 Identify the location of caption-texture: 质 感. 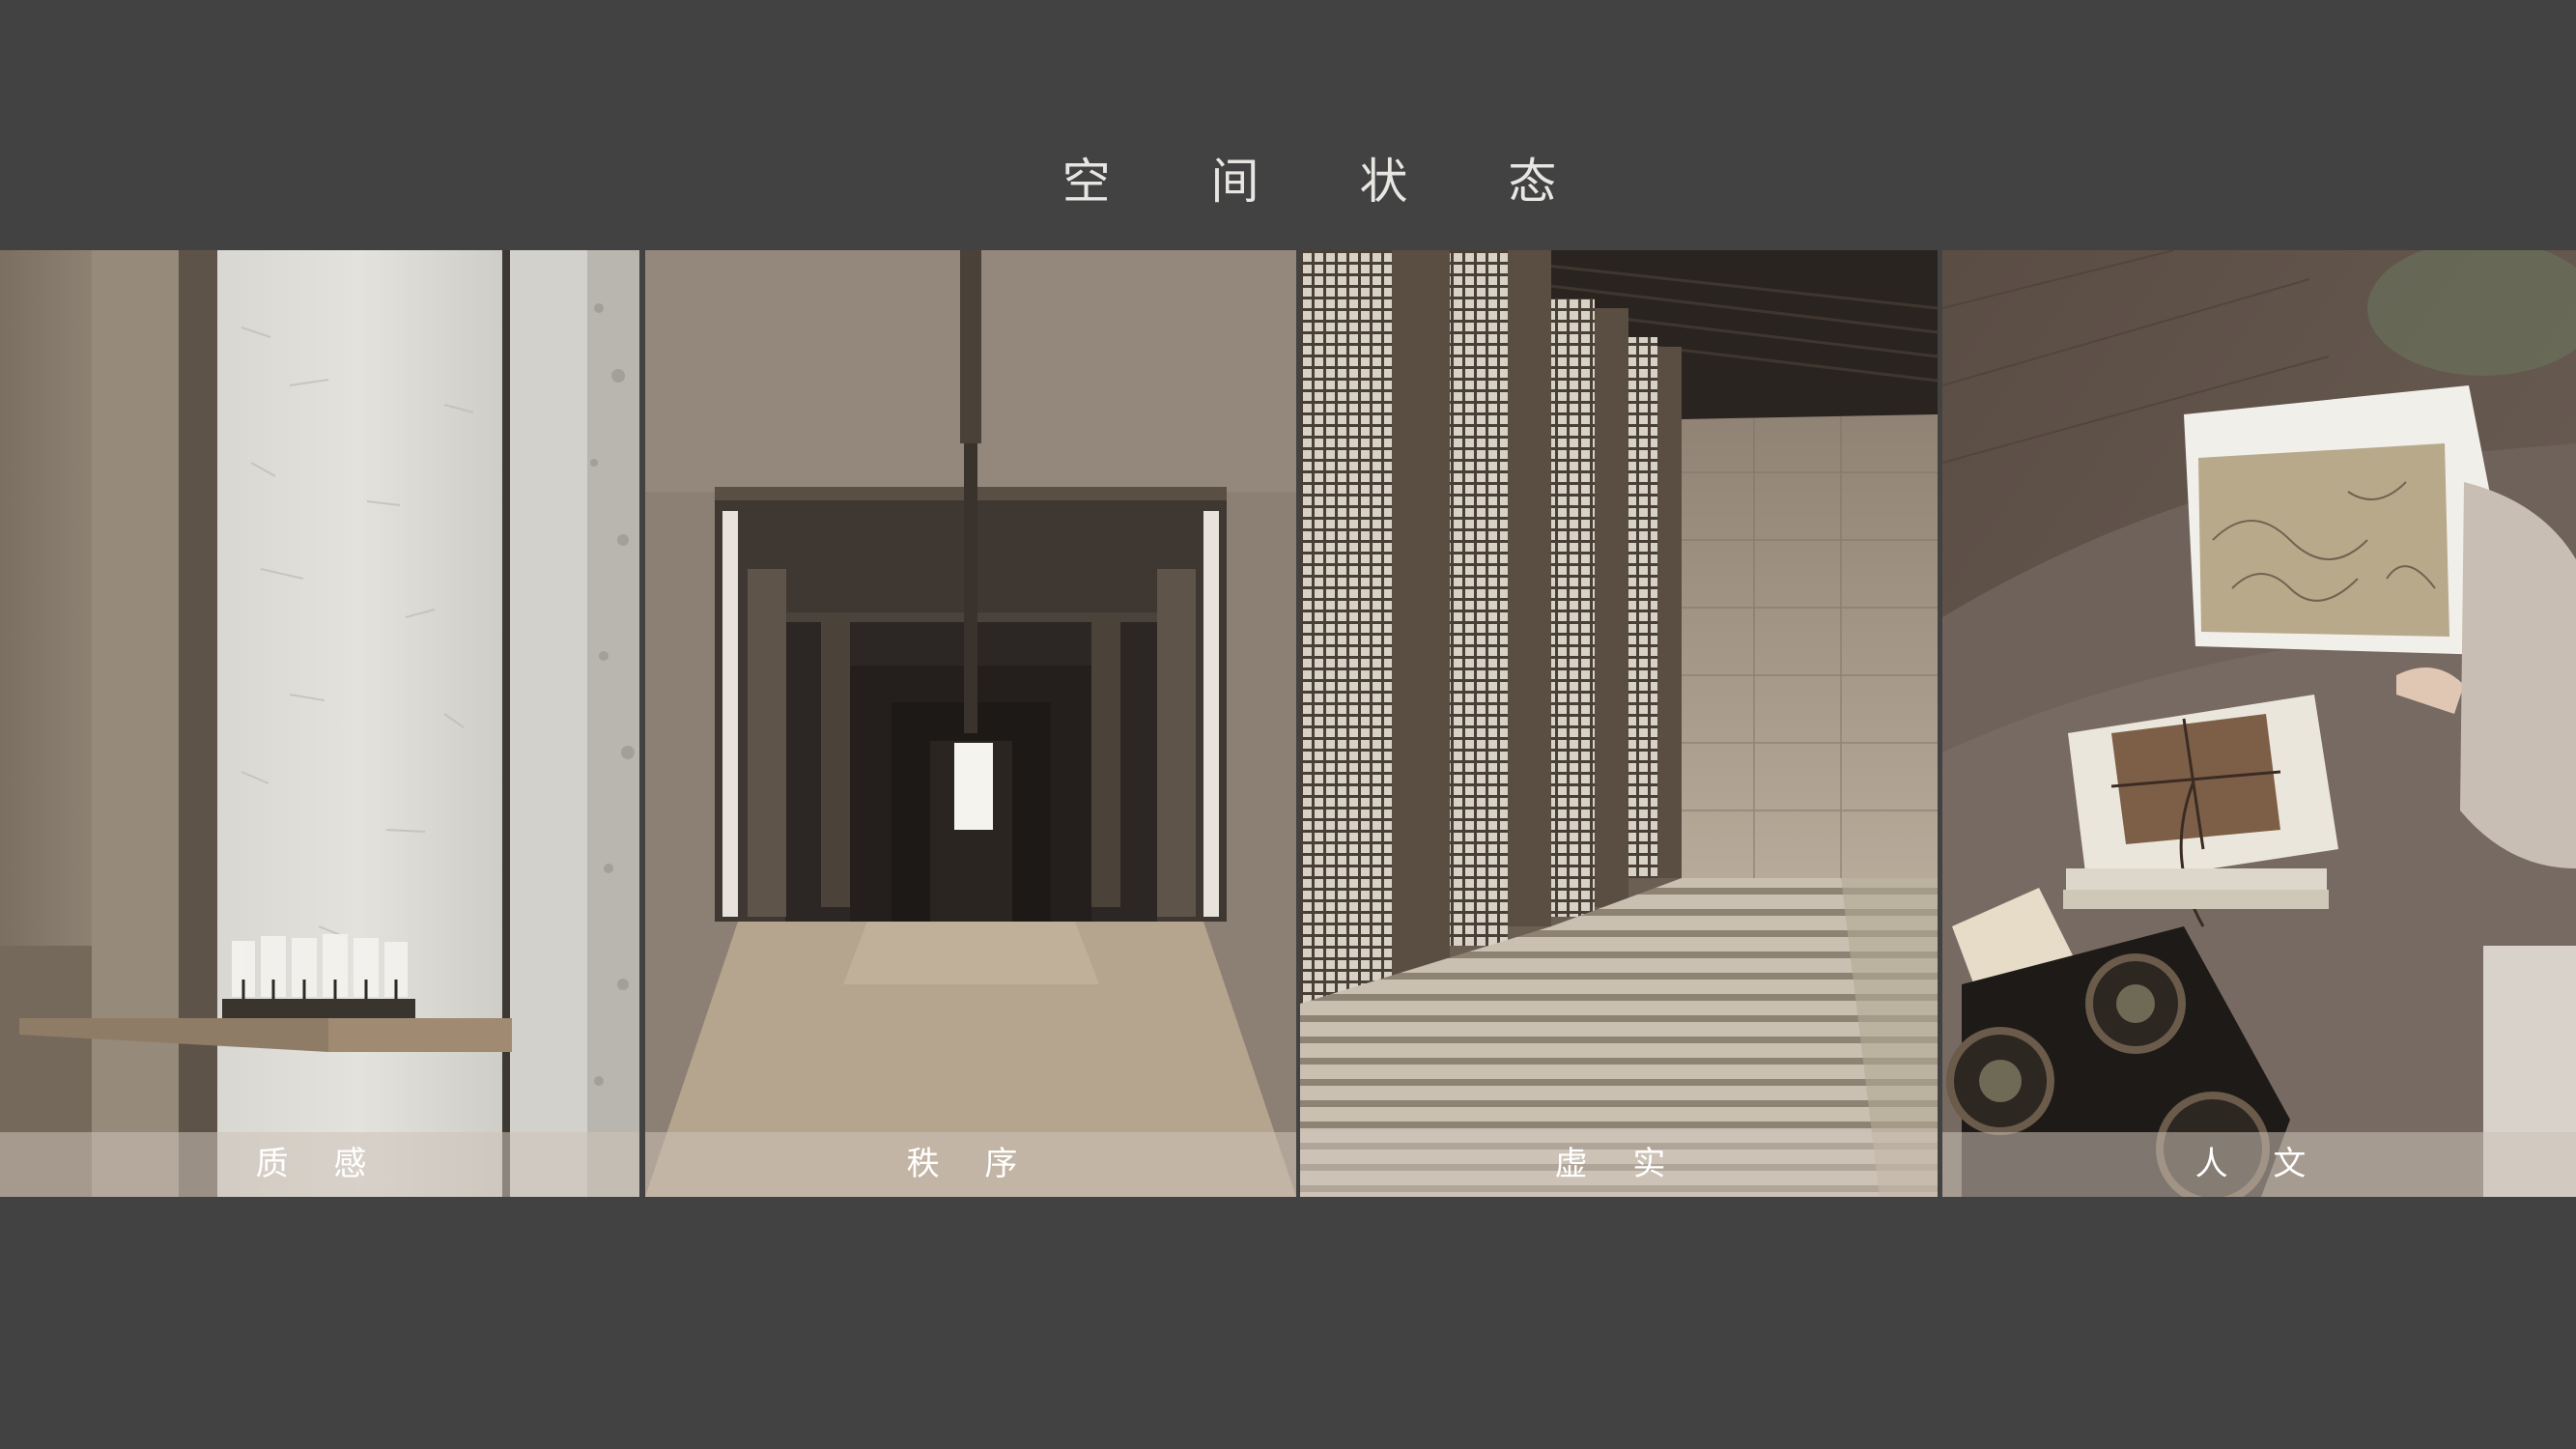
(319, 1164).